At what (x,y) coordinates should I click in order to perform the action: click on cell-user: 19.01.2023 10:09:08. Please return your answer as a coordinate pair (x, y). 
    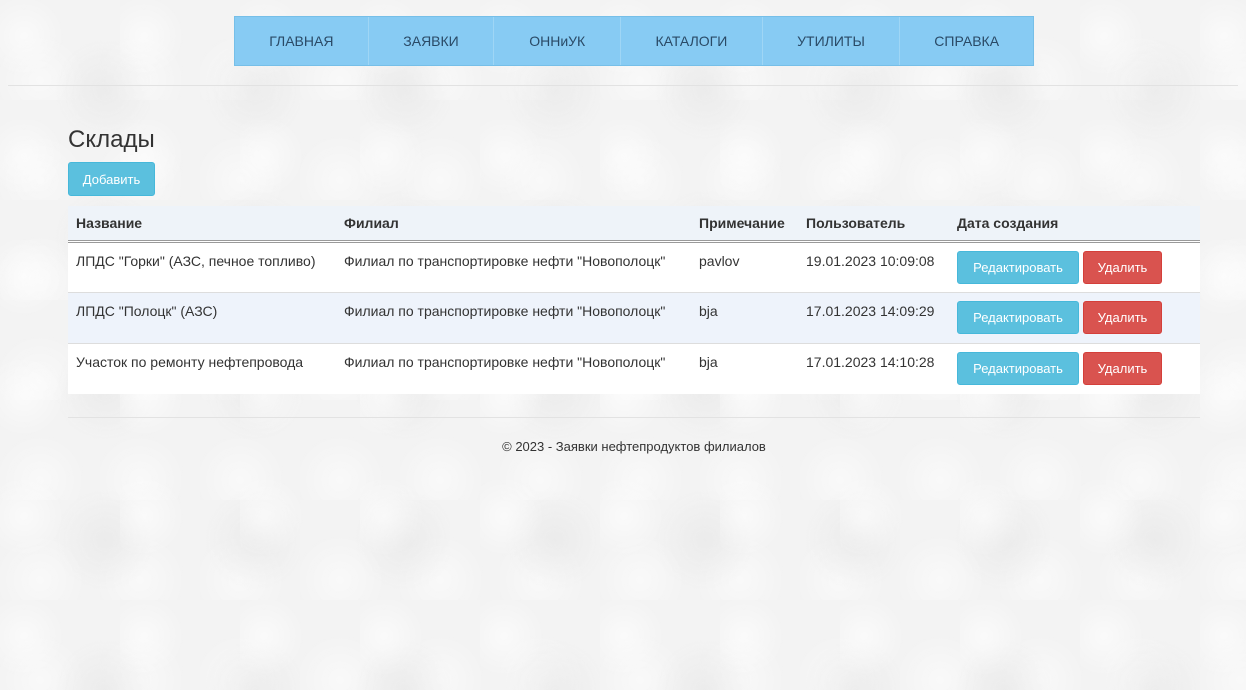
    Looking at the image, I should click on (873, 266).